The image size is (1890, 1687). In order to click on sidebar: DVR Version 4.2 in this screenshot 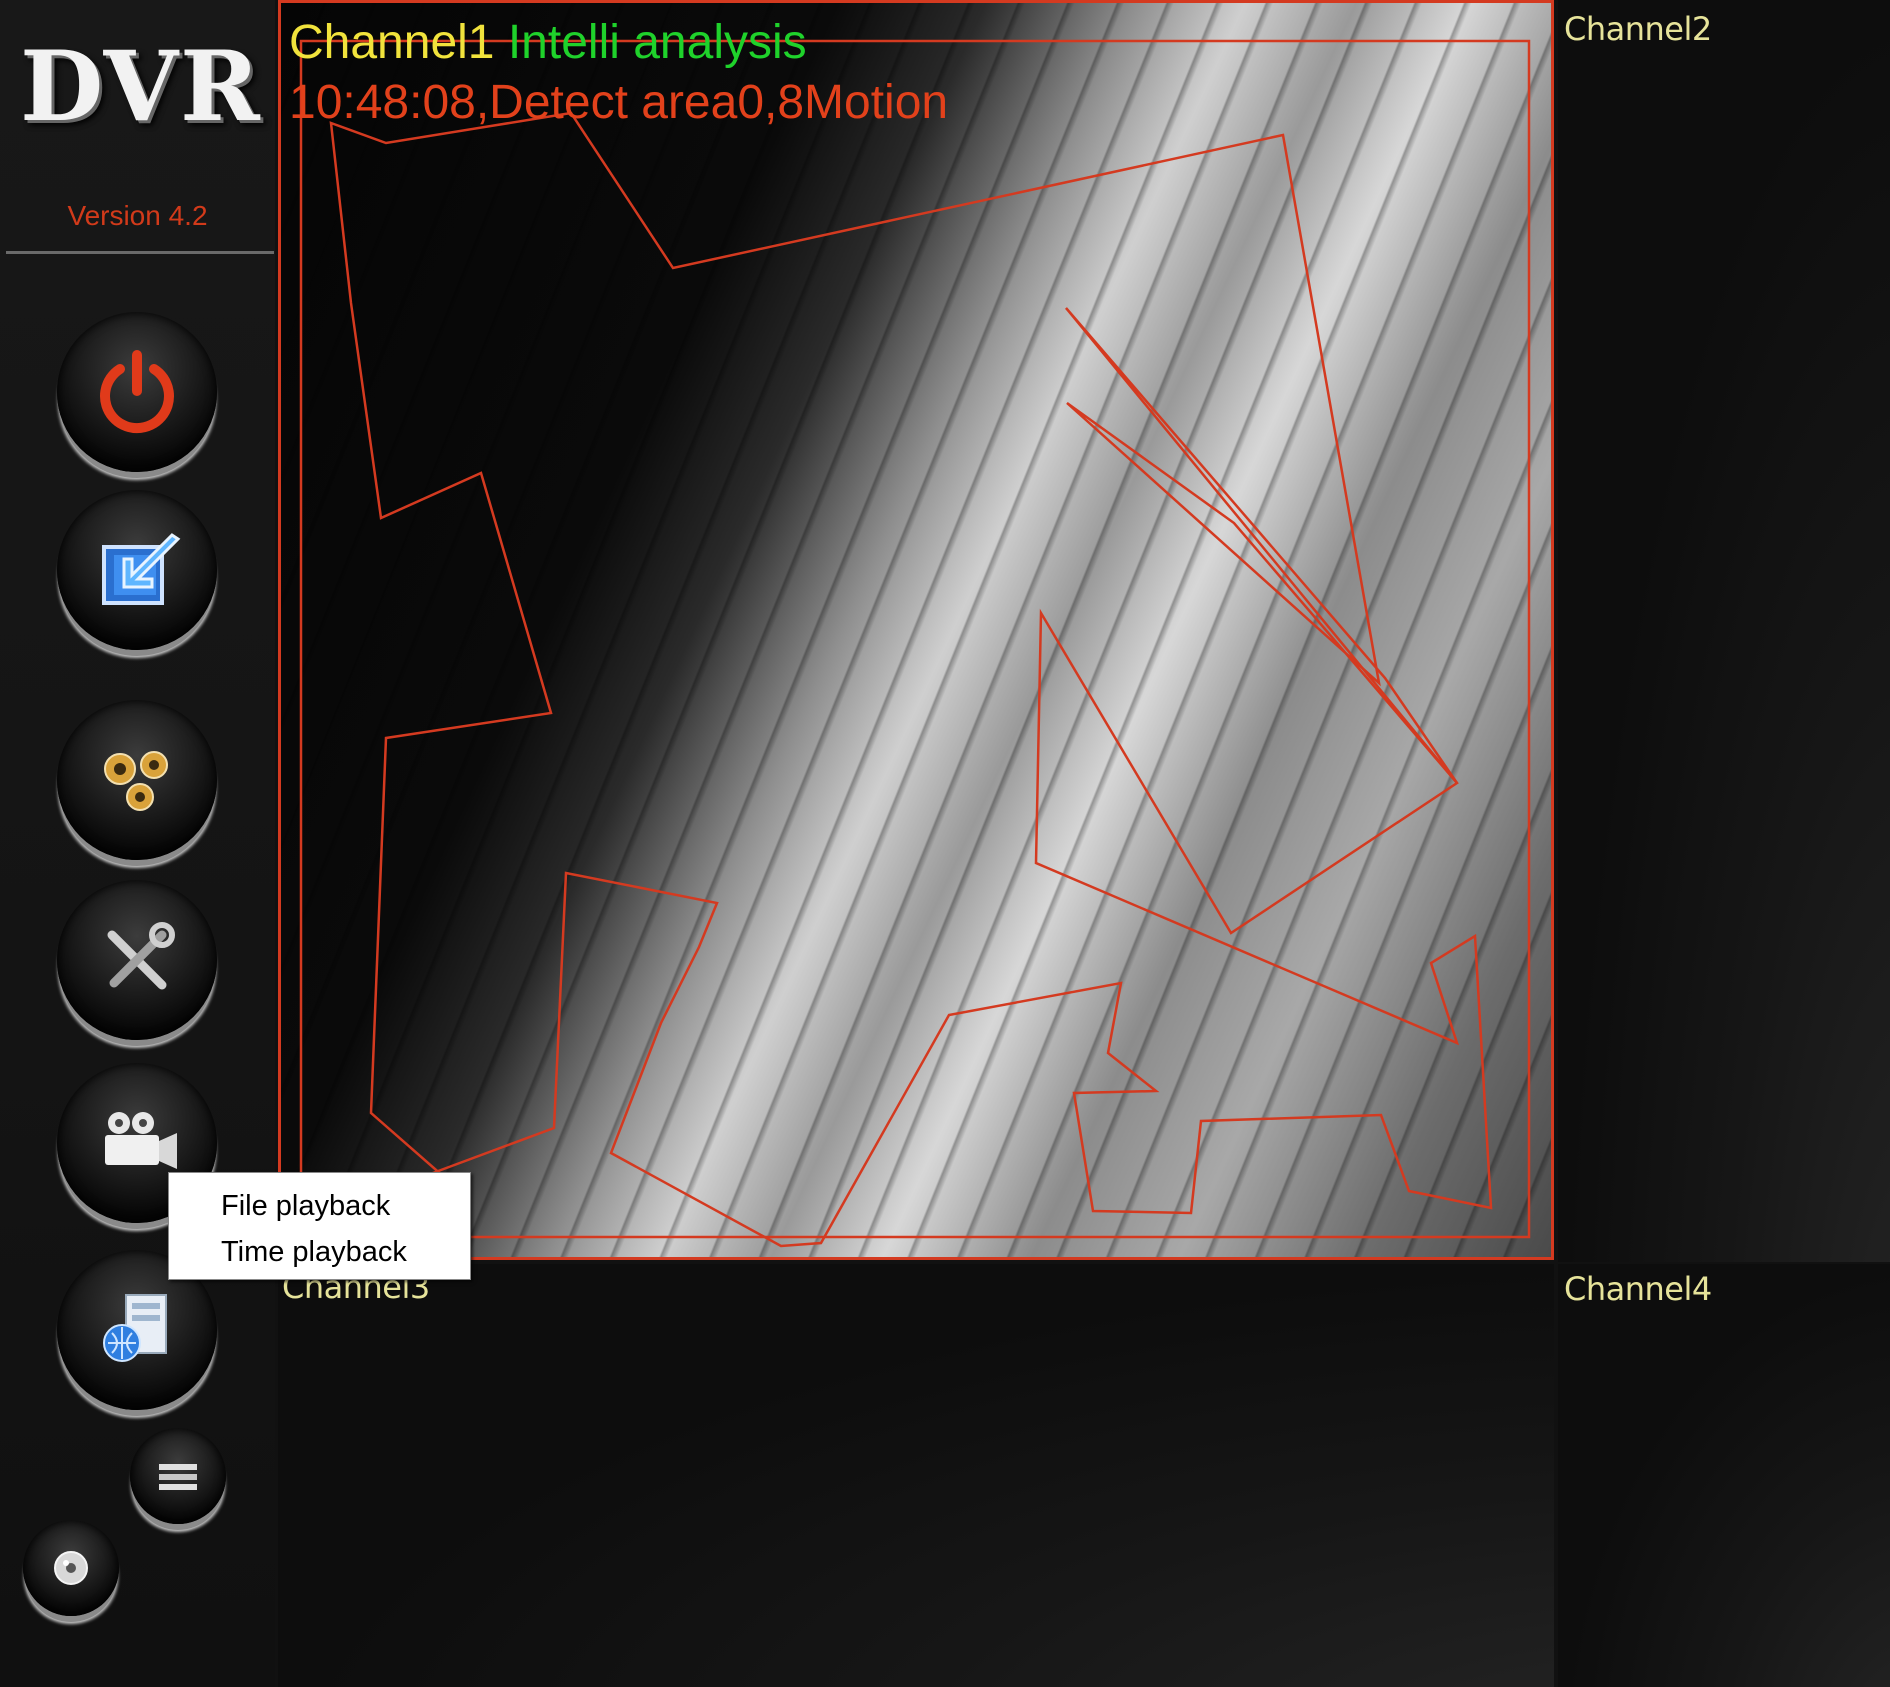, I will do `click(137, 843)`.